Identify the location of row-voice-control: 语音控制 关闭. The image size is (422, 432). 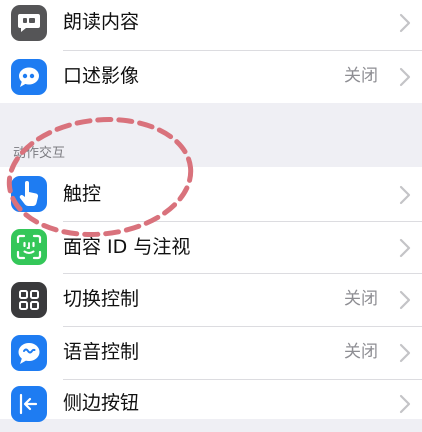
(211, 353).